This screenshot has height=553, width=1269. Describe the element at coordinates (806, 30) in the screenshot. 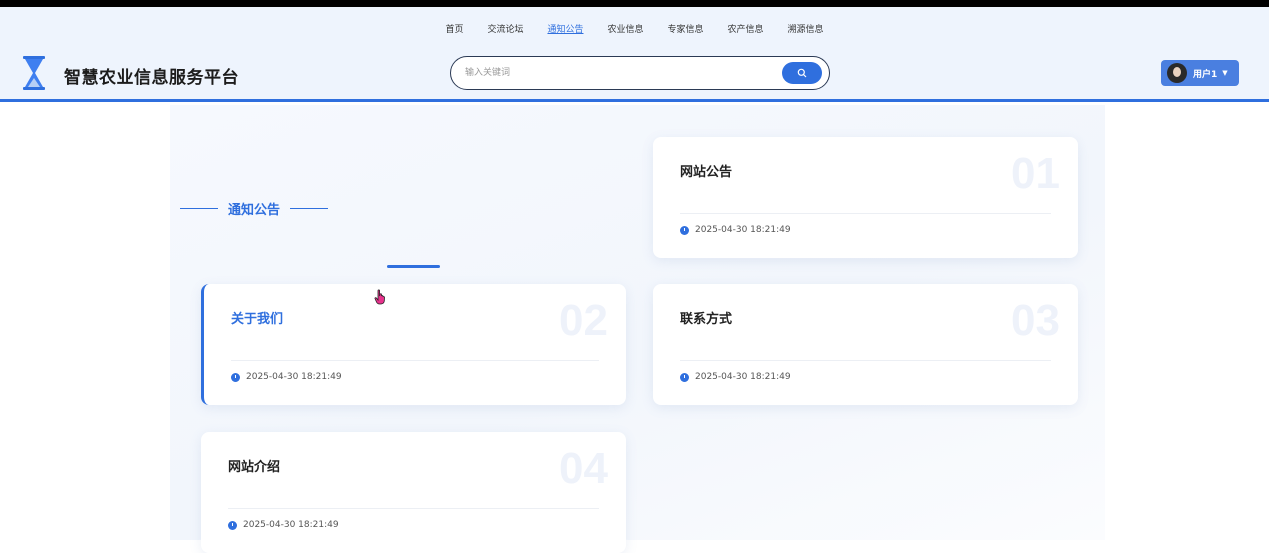

I see `nav-item-traceability: 溯源信息` at that location.